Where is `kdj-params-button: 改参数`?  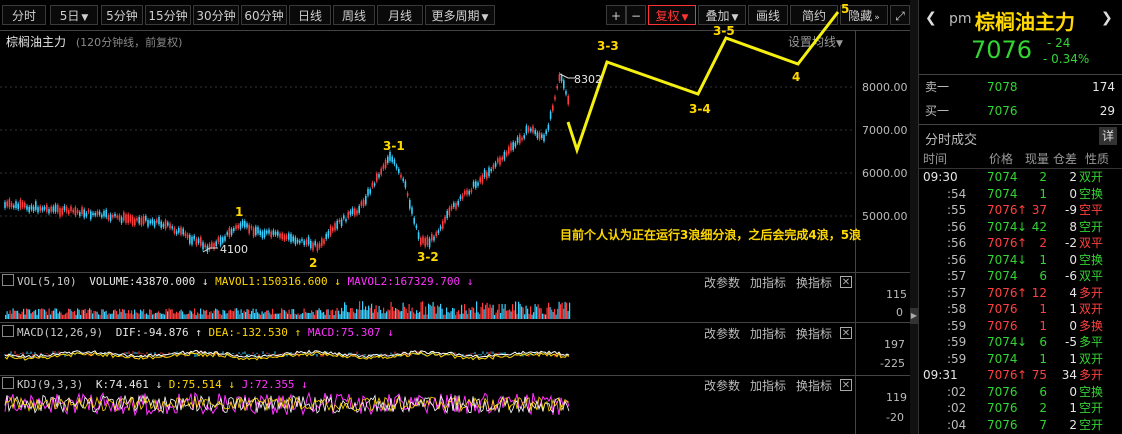 kdj-params-button: 改参数 is located at coordinates (722, 385).